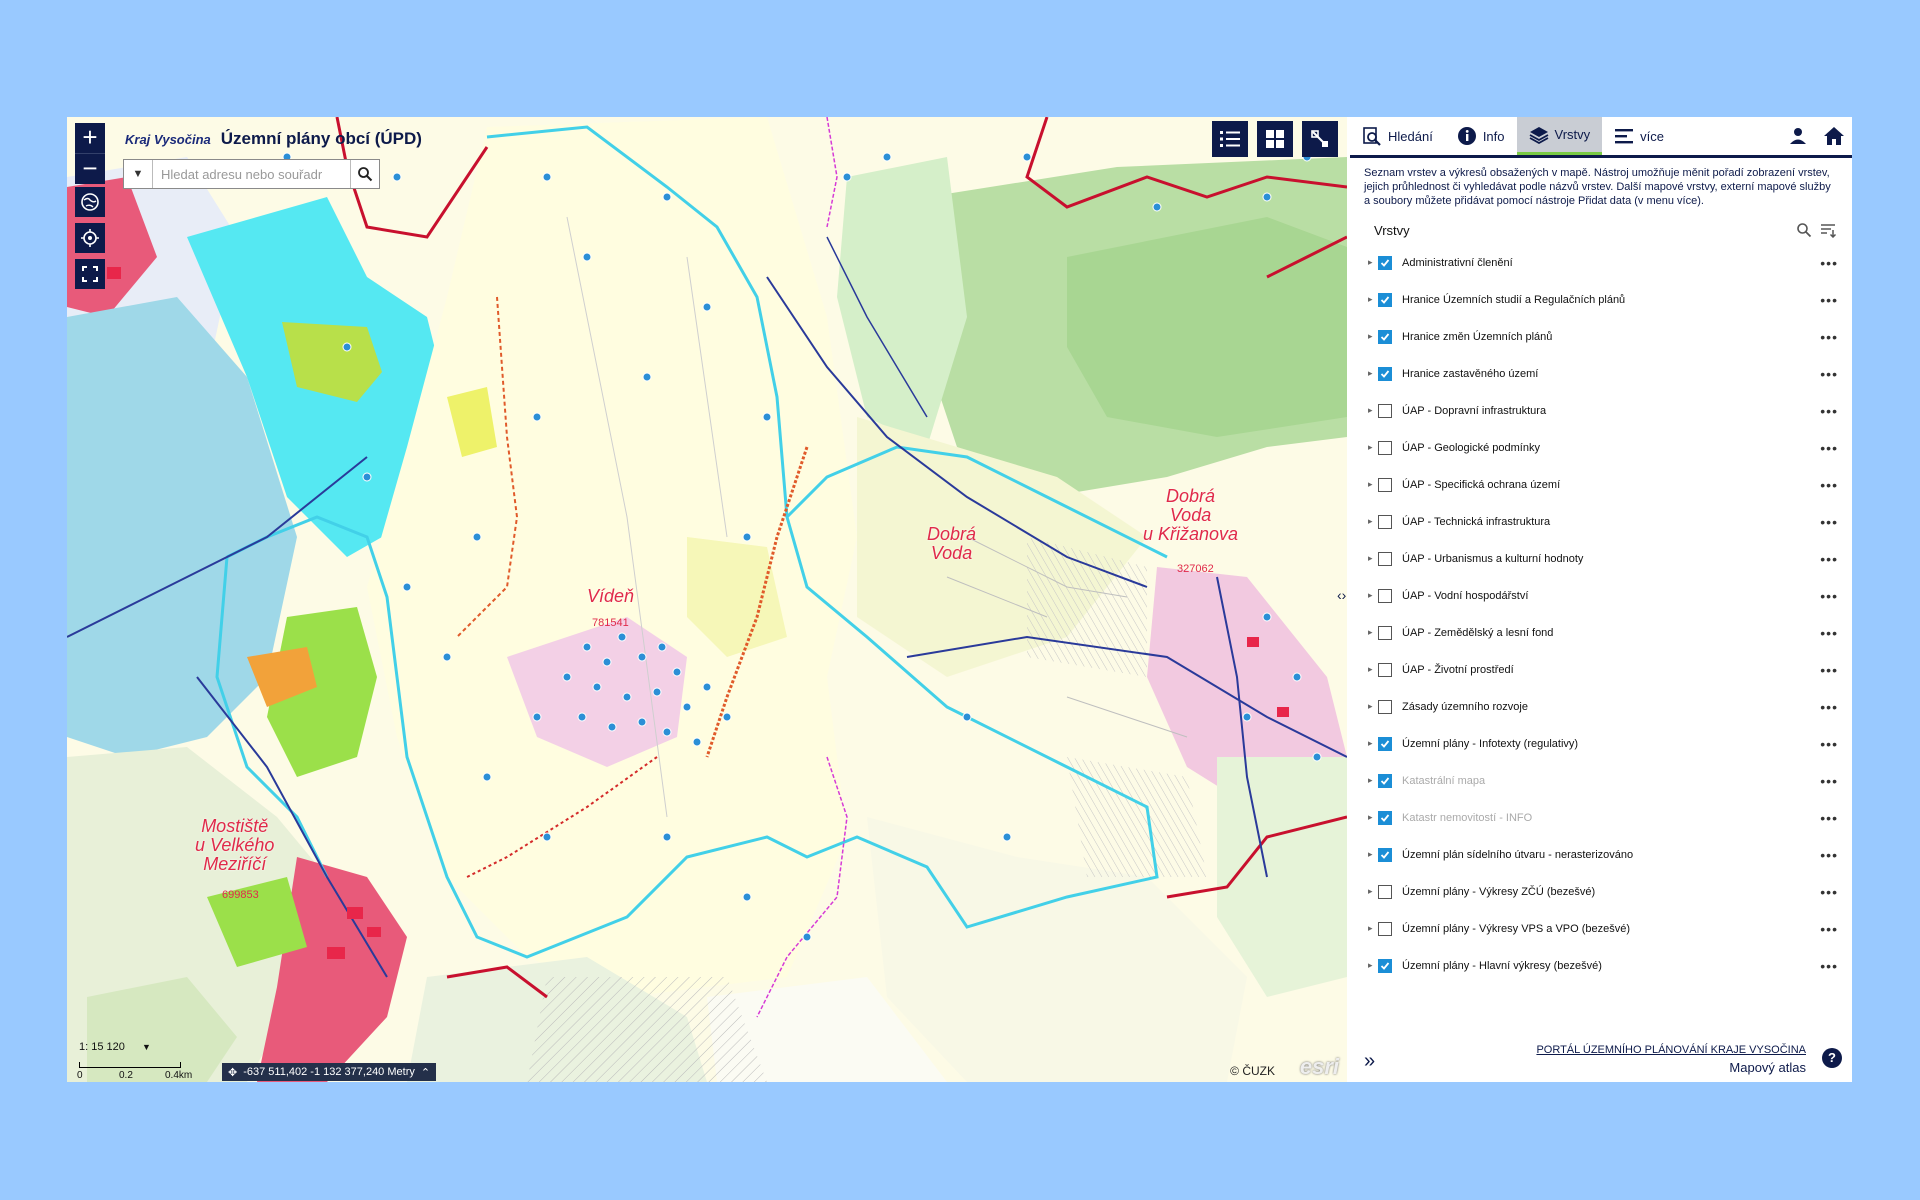 This screenshot has height=1200, width=1920. What do you see at coordinates (1601, 780) in the screenshot?
I see `layer-row: ▸ Katastrální mapa •••` at bounding box center [1601, 780].